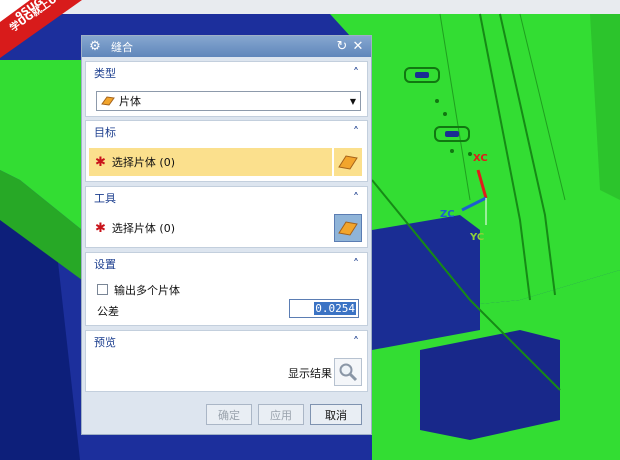  I want to click on cancel-button: 取消, so click(336, 414).